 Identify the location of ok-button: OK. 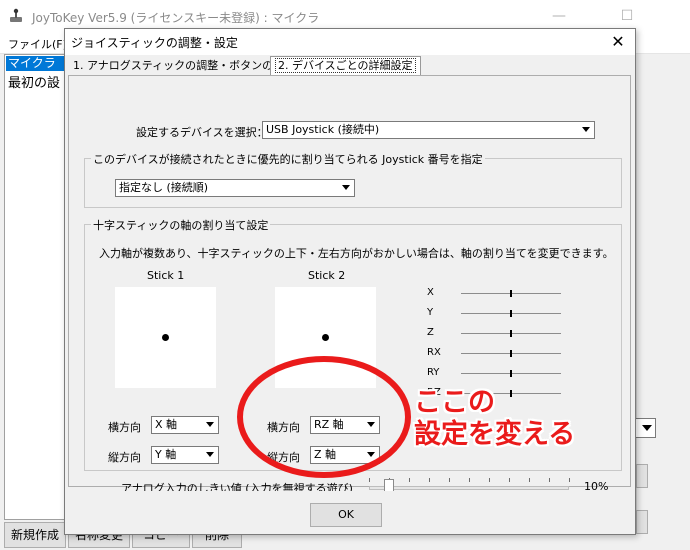
(346, 515).